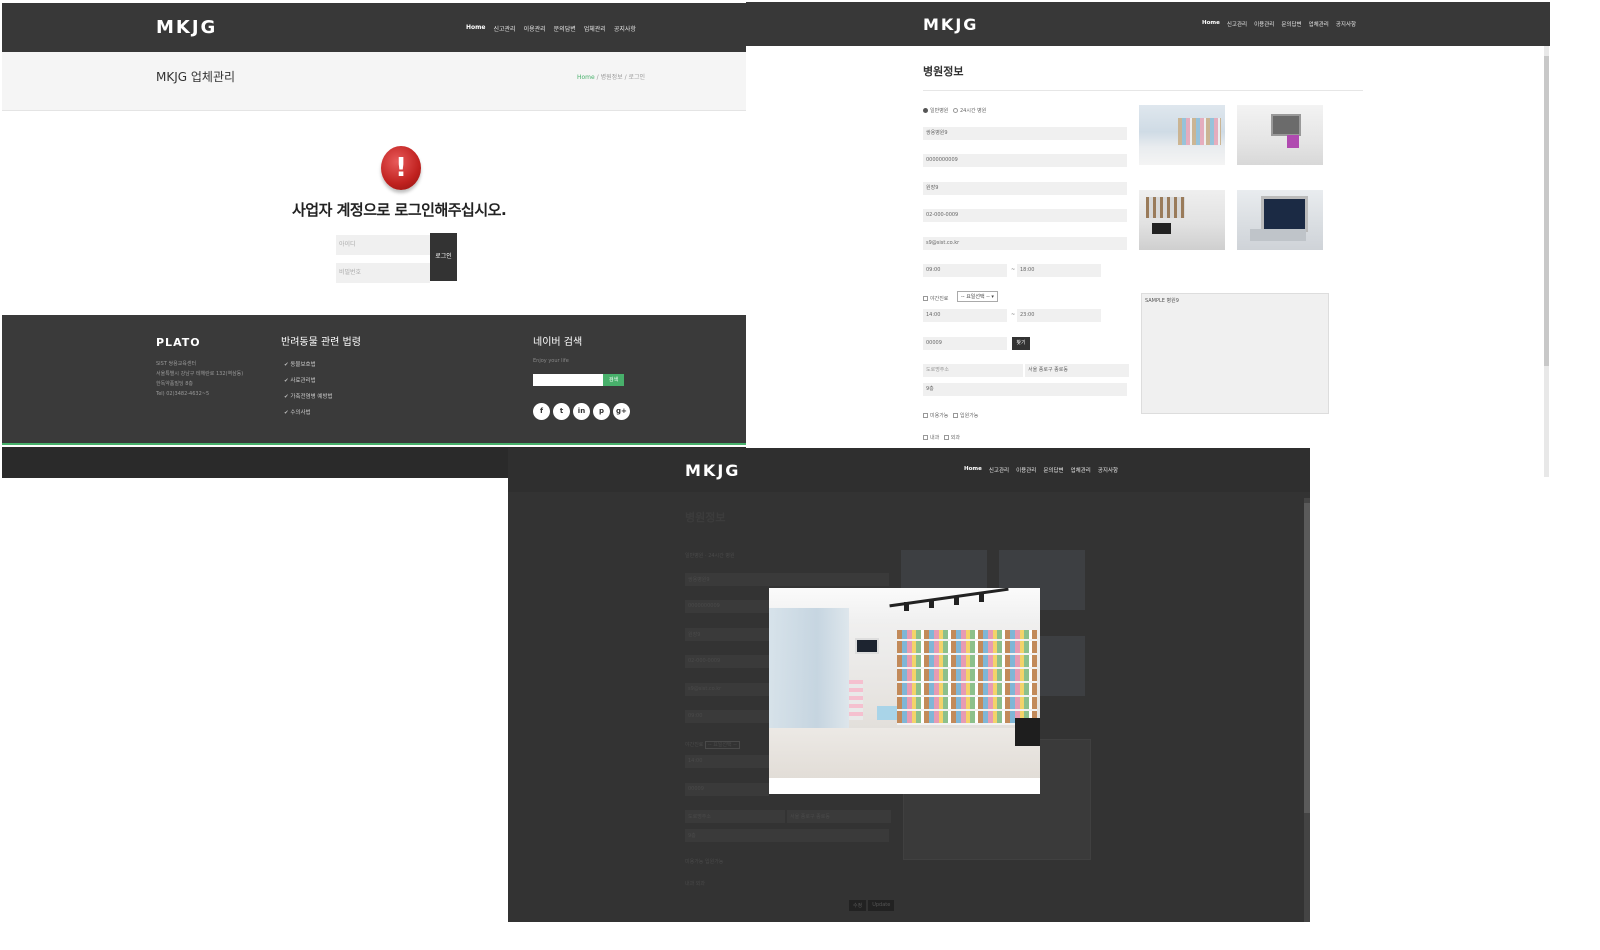  Describe the element at coordinates (967, 677) in the screenshot. I see `photo-product-shelves` at that location.